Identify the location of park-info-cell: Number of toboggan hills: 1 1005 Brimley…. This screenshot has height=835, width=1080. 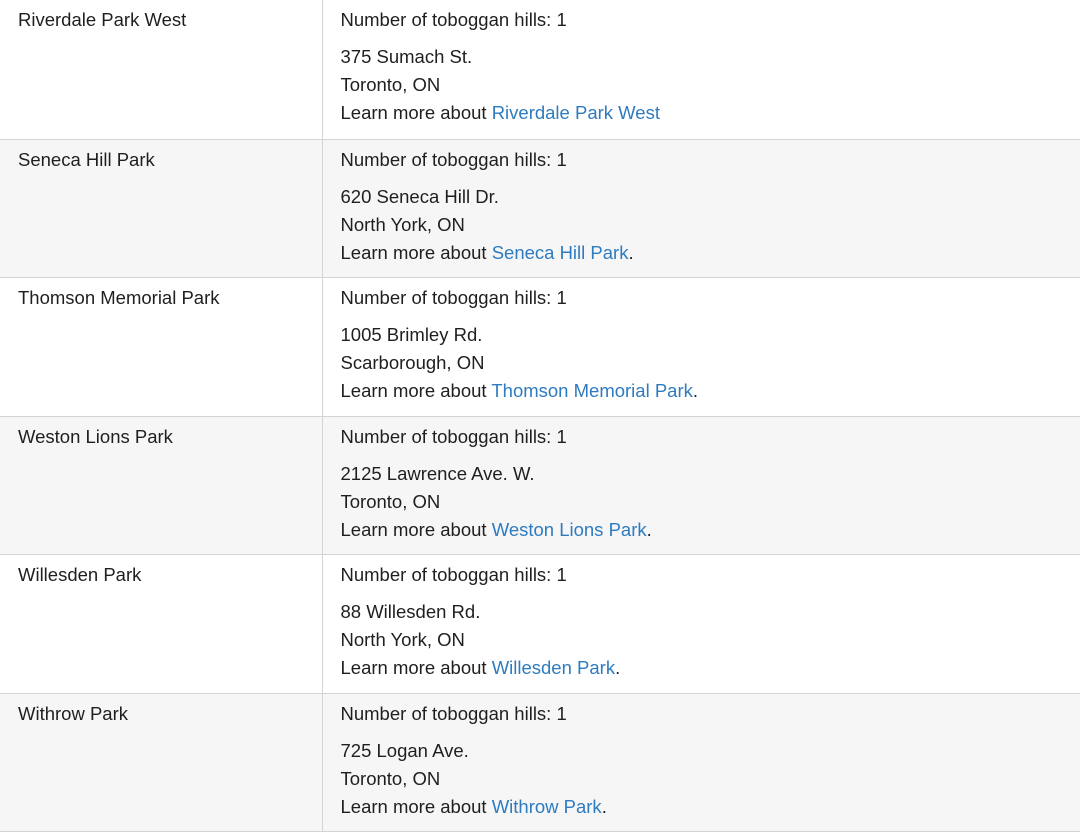
(701, 347).